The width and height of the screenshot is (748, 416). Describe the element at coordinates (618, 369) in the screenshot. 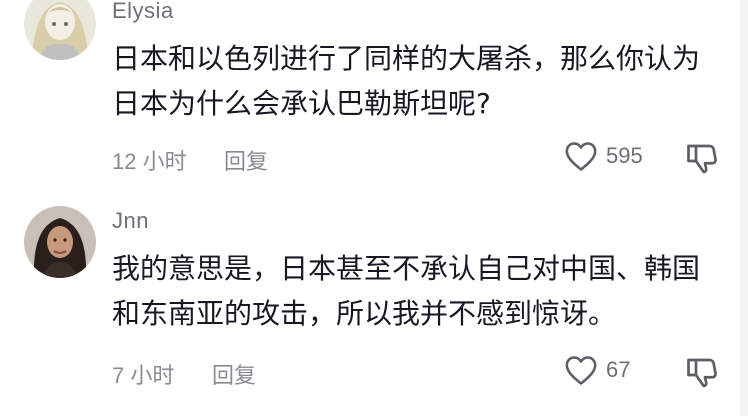

I see `like-count: 67` at that location.